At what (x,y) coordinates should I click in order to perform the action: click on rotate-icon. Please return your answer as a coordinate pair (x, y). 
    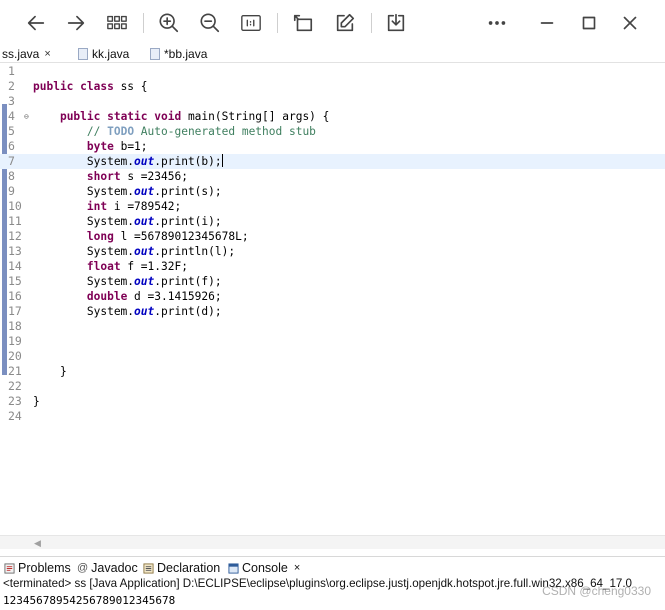
    Looking at the image, I should click on (303, 23).